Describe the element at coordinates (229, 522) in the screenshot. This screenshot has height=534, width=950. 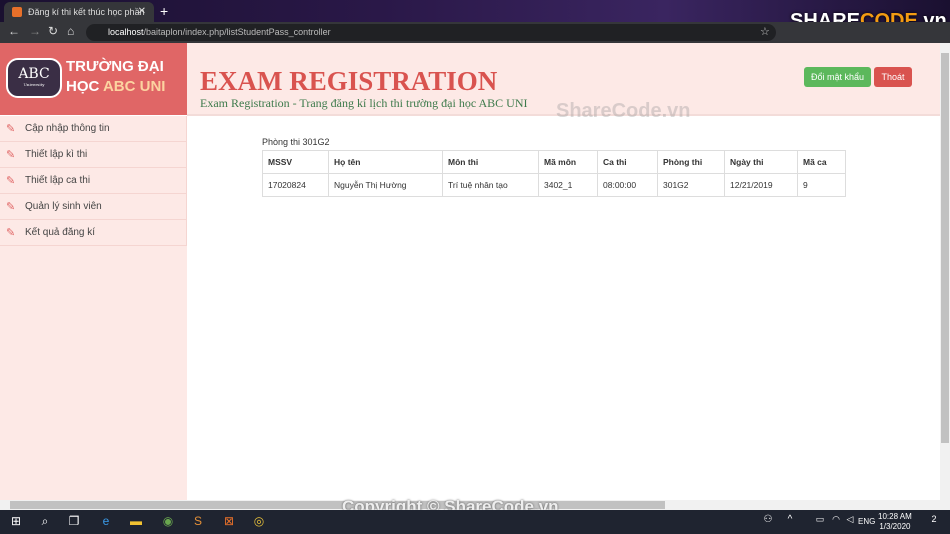
I see `xampp-icon: ⊠` at that location.